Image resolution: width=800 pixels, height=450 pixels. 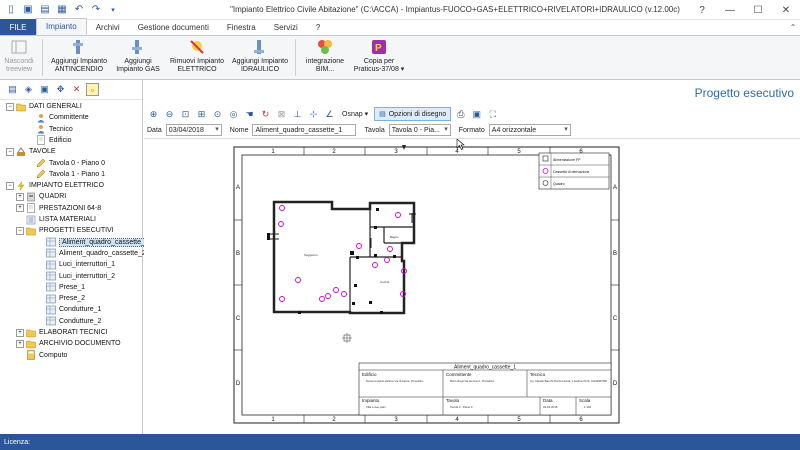 What do you see at coordinates (260, 57) in the screenshot?
I see `add-idraulico-button: Aggiungi Impianto IDRAULICO` at bounding box center [260, 57].